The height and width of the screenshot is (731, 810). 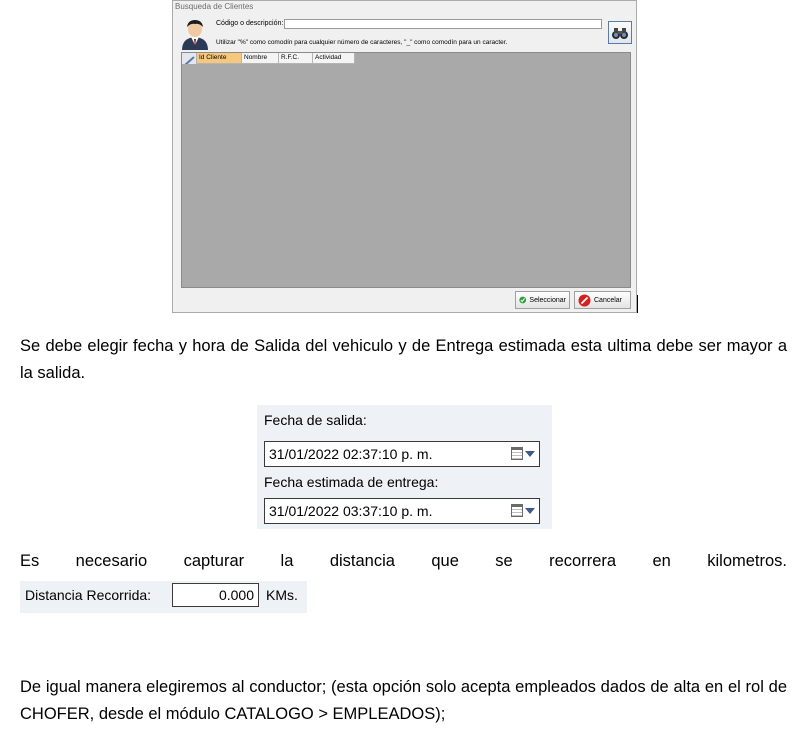 I want to click on cancel-button: Cancelar, so click(x=602, y=300).